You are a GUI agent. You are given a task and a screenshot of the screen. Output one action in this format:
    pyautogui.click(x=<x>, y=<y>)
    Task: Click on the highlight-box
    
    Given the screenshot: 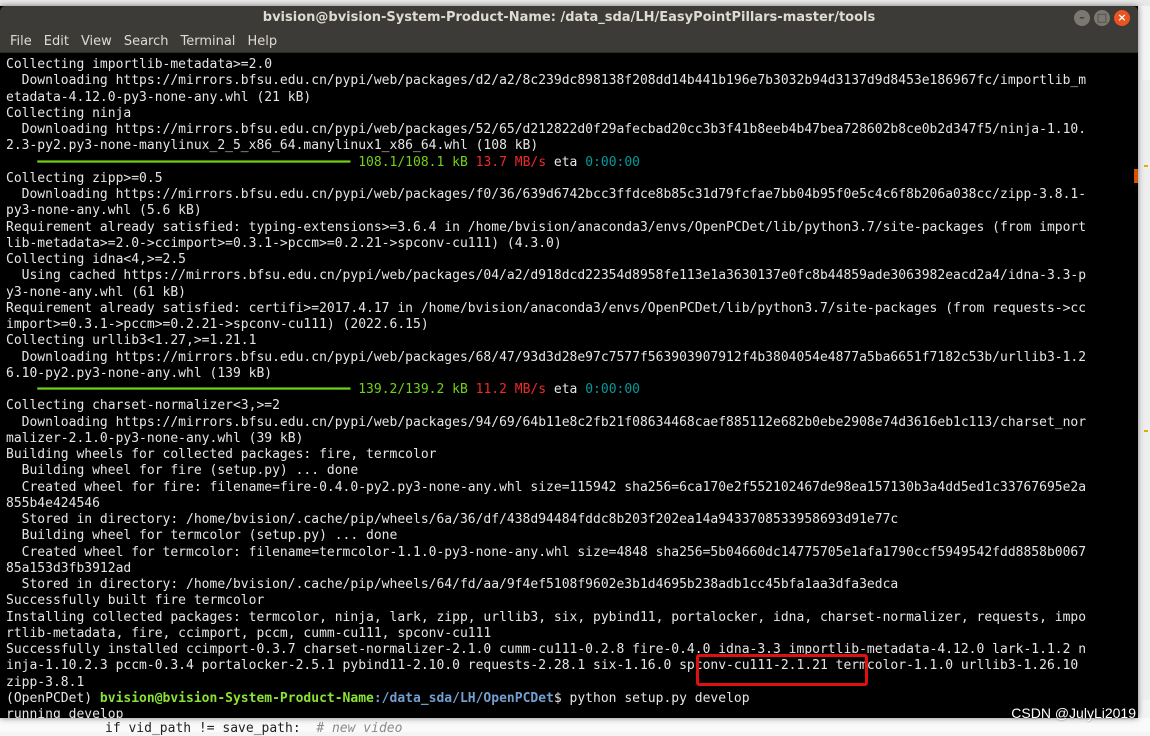 What is the action you would take?
    pyautogui.click(x=782, y=670)
    